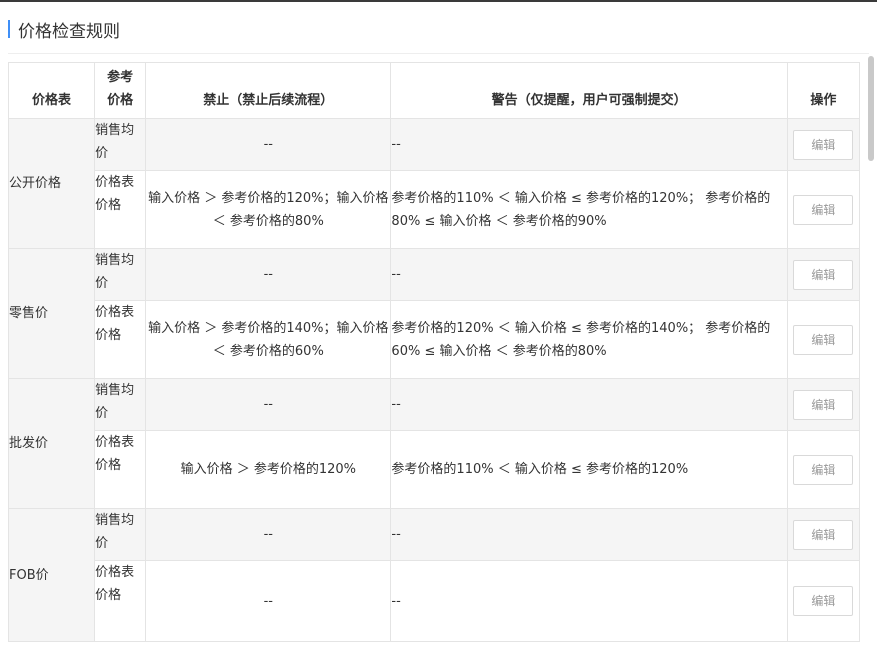  I want to click on header-forbid: 禁止（禁止后续流程）, so click(268, 90).